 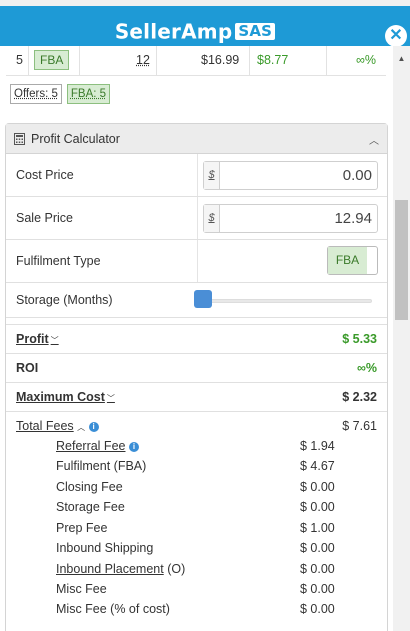 What do you see at coordinates (58, 261) in the screenshot?
I see `fulfilment-type-label: Fulfilment Type` at bounding box center [58, 261].